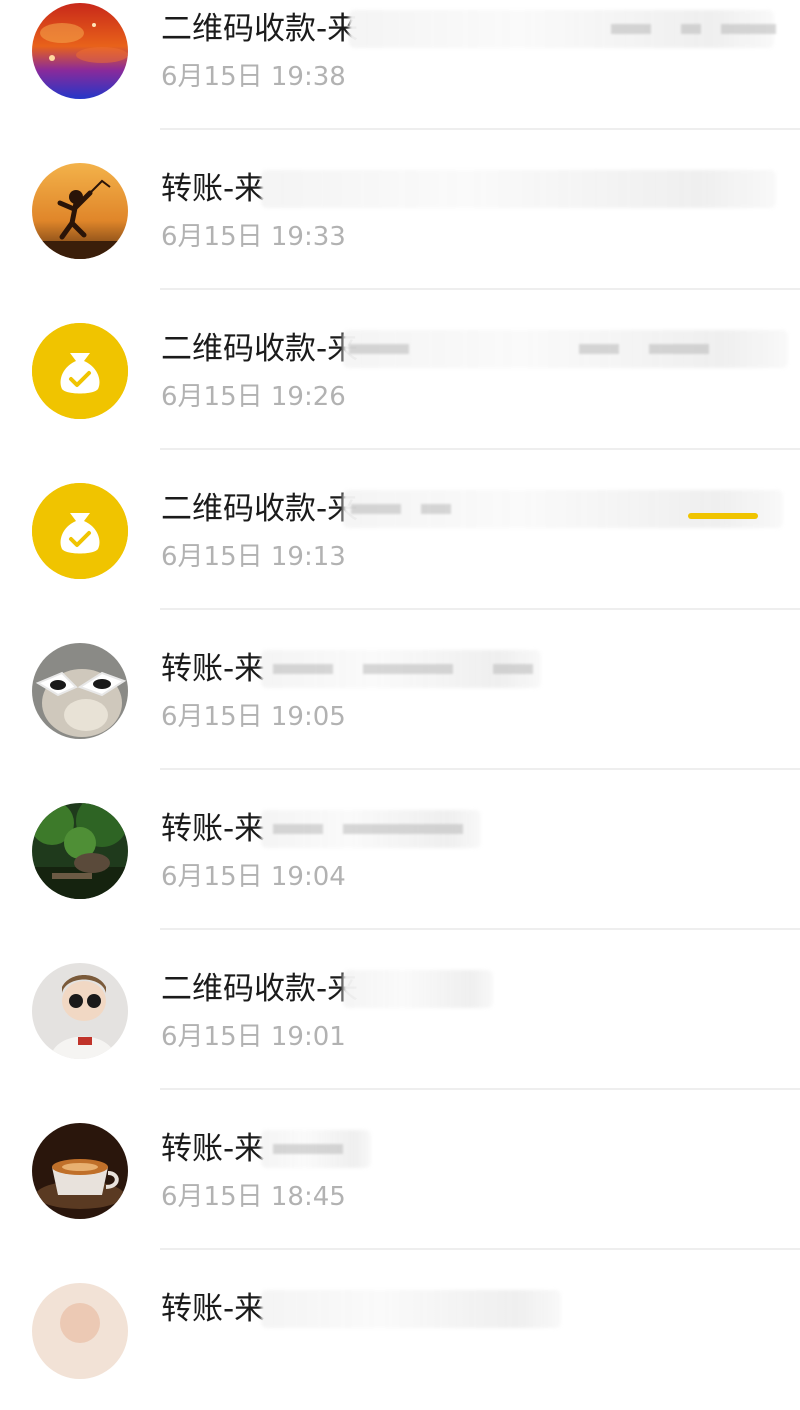  I want to click on transaction-time: 6月15日 19:05, so click(253, 717).